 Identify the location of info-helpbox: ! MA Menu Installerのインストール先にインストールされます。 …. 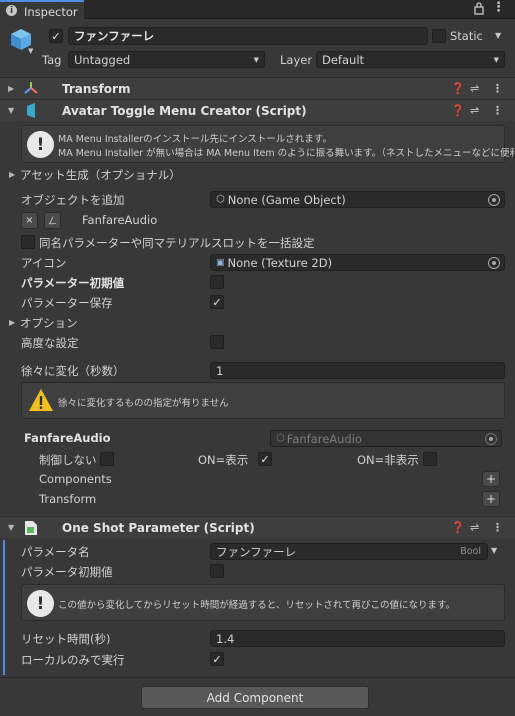
(268, 144).